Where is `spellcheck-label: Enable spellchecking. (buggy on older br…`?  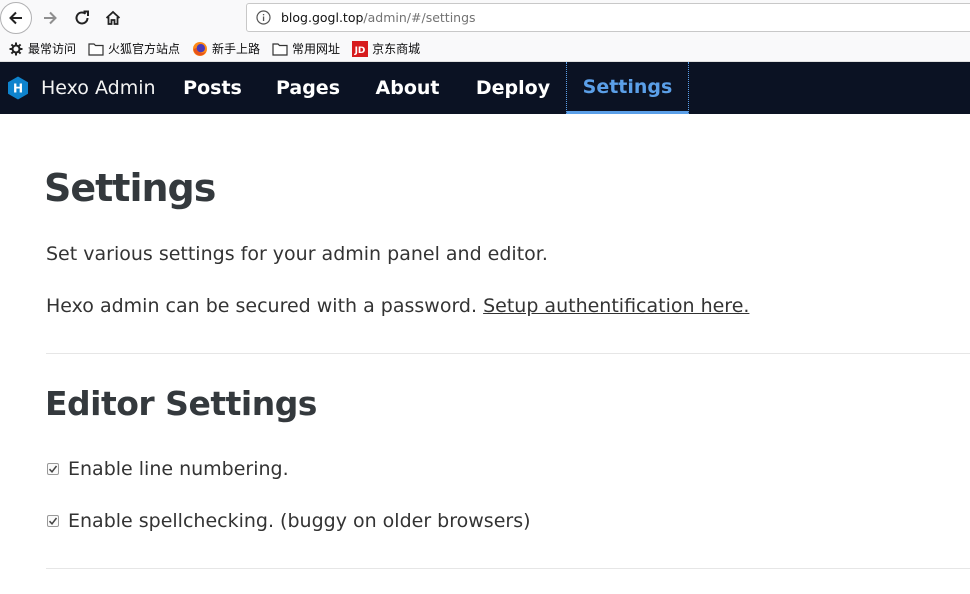
spellcheck-label: Enable spellchecking. (buggy on older br… is located at coordinates (299, 521).